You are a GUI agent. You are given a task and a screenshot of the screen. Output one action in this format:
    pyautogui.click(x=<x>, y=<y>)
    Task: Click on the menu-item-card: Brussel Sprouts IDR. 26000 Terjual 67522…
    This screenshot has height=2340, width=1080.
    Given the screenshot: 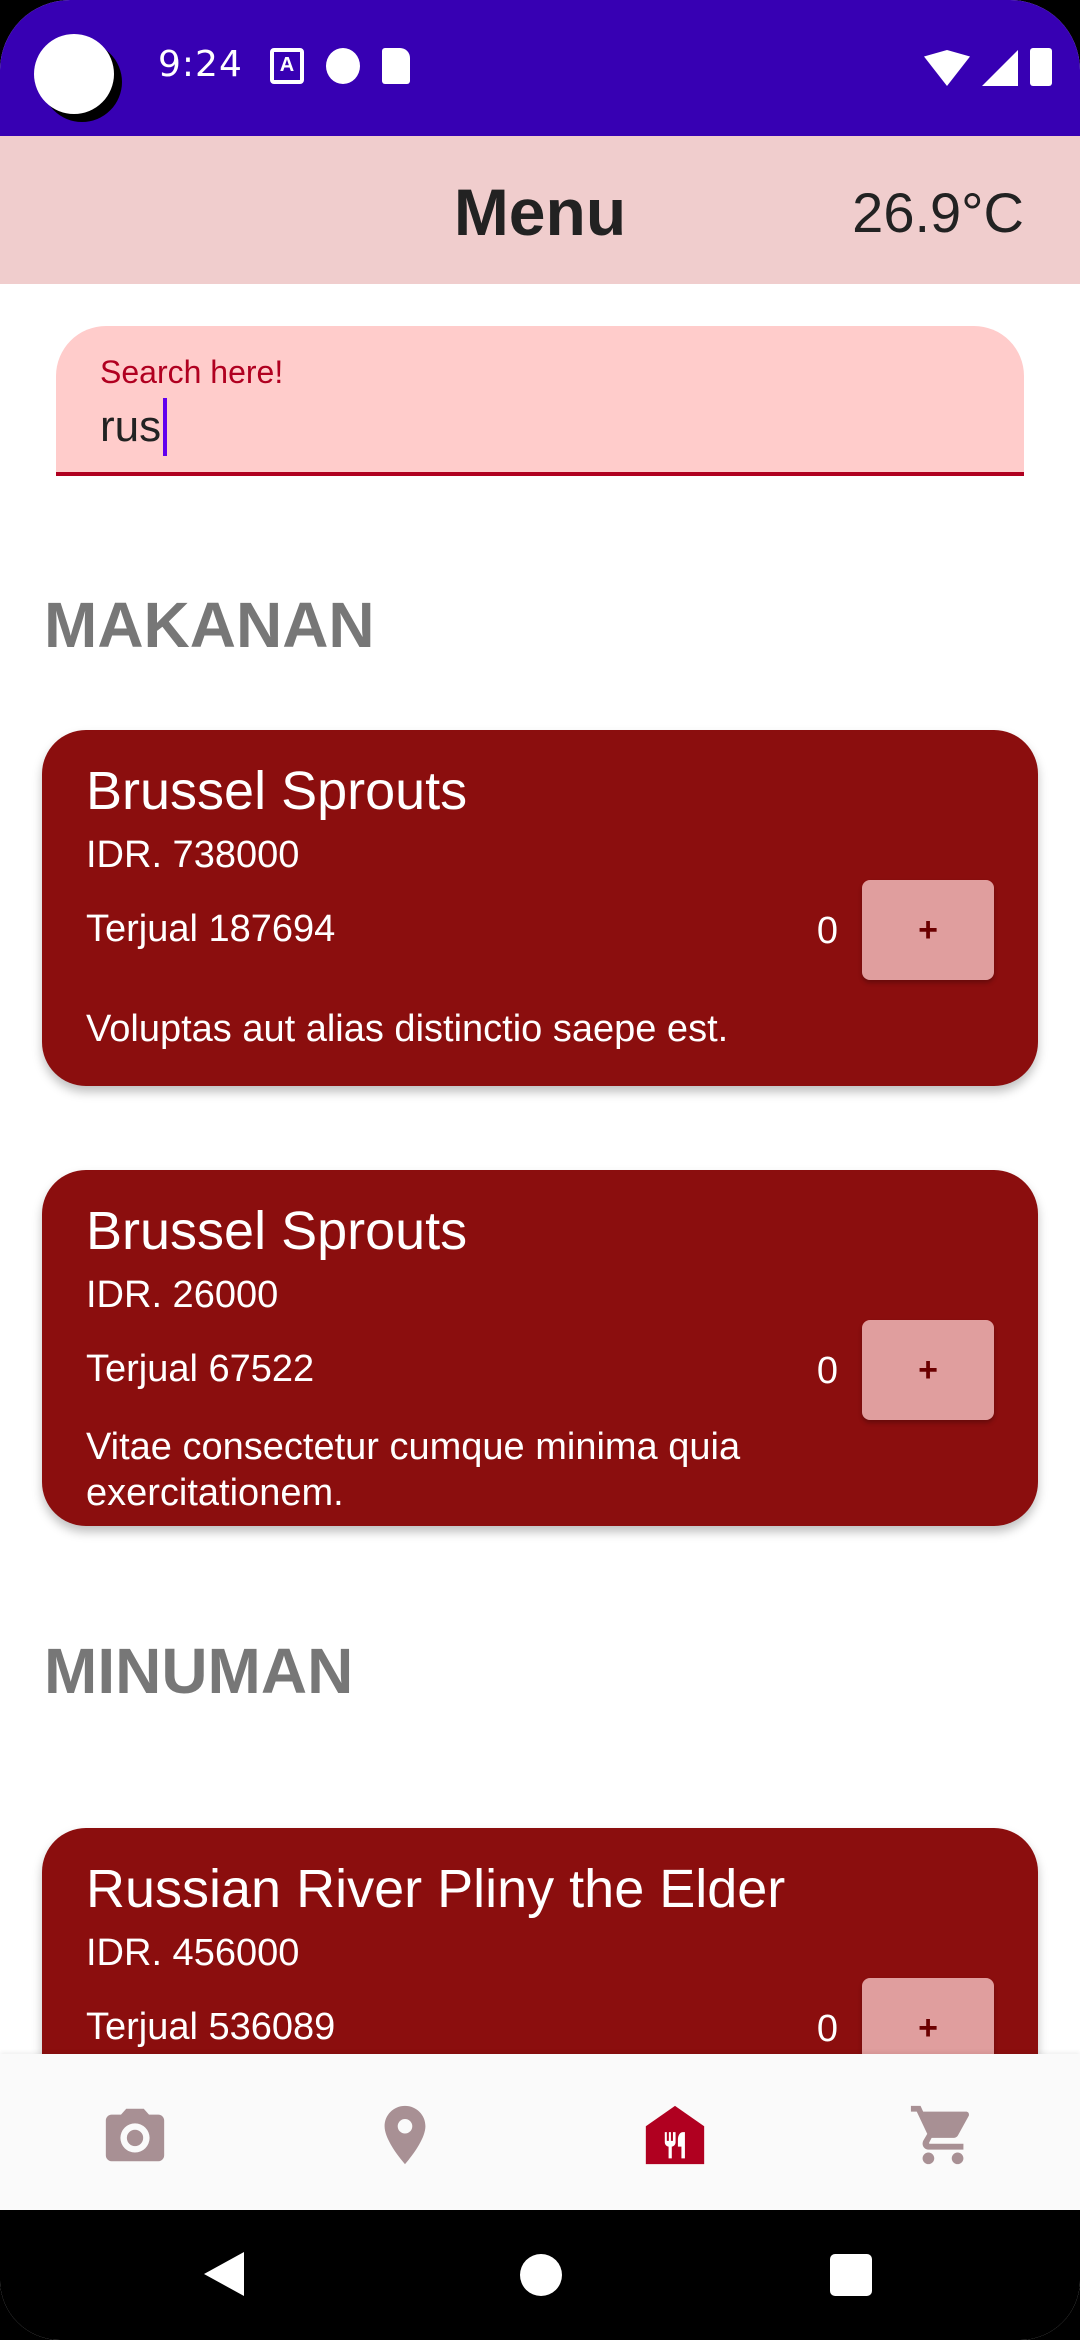 What is the action you would take?
    pyautogui.click(x=540, y=1348)
    